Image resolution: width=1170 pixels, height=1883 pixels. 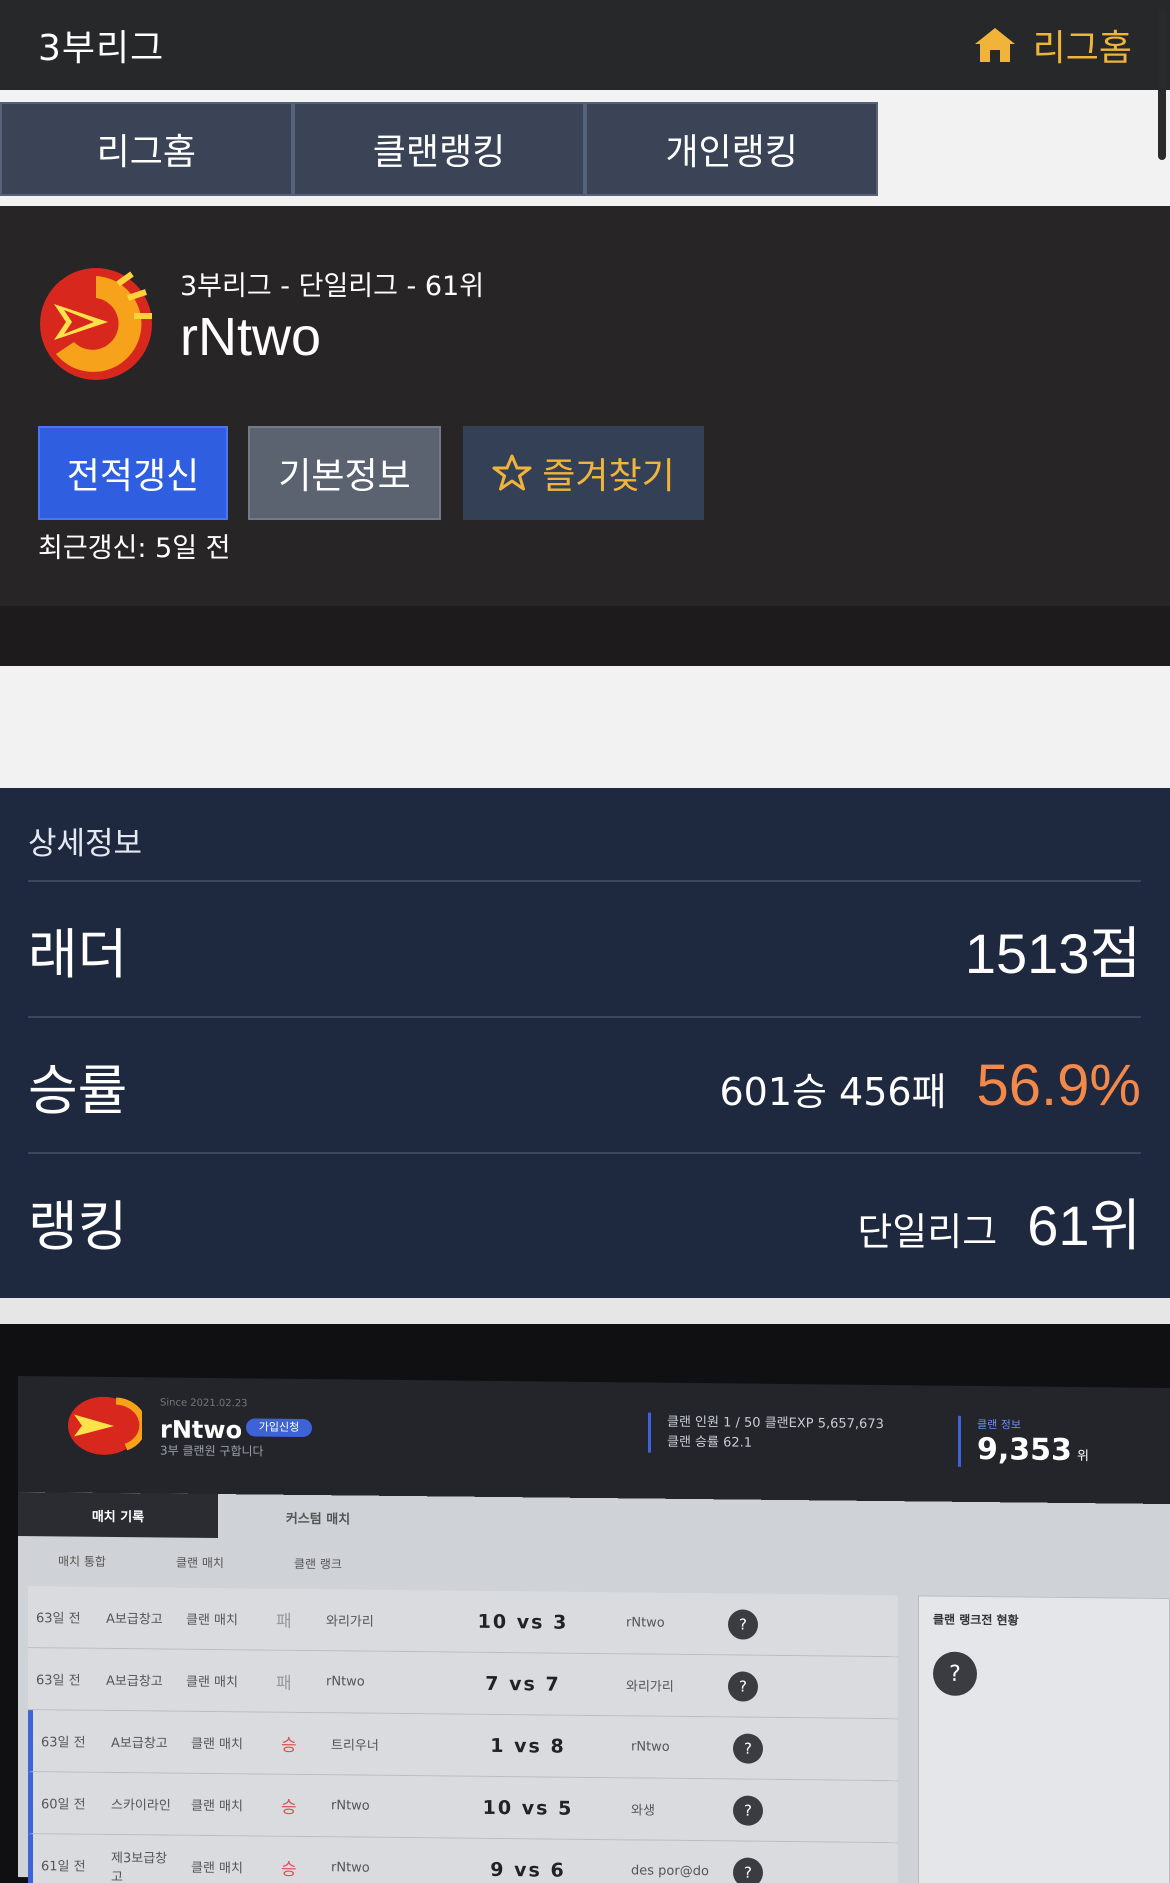 I want to click on match-row: 63일 전 A보급창고 클랜 매치 패 rNtwo 7 vs 7 와리가리 ?, so click(x=463, y=1684).